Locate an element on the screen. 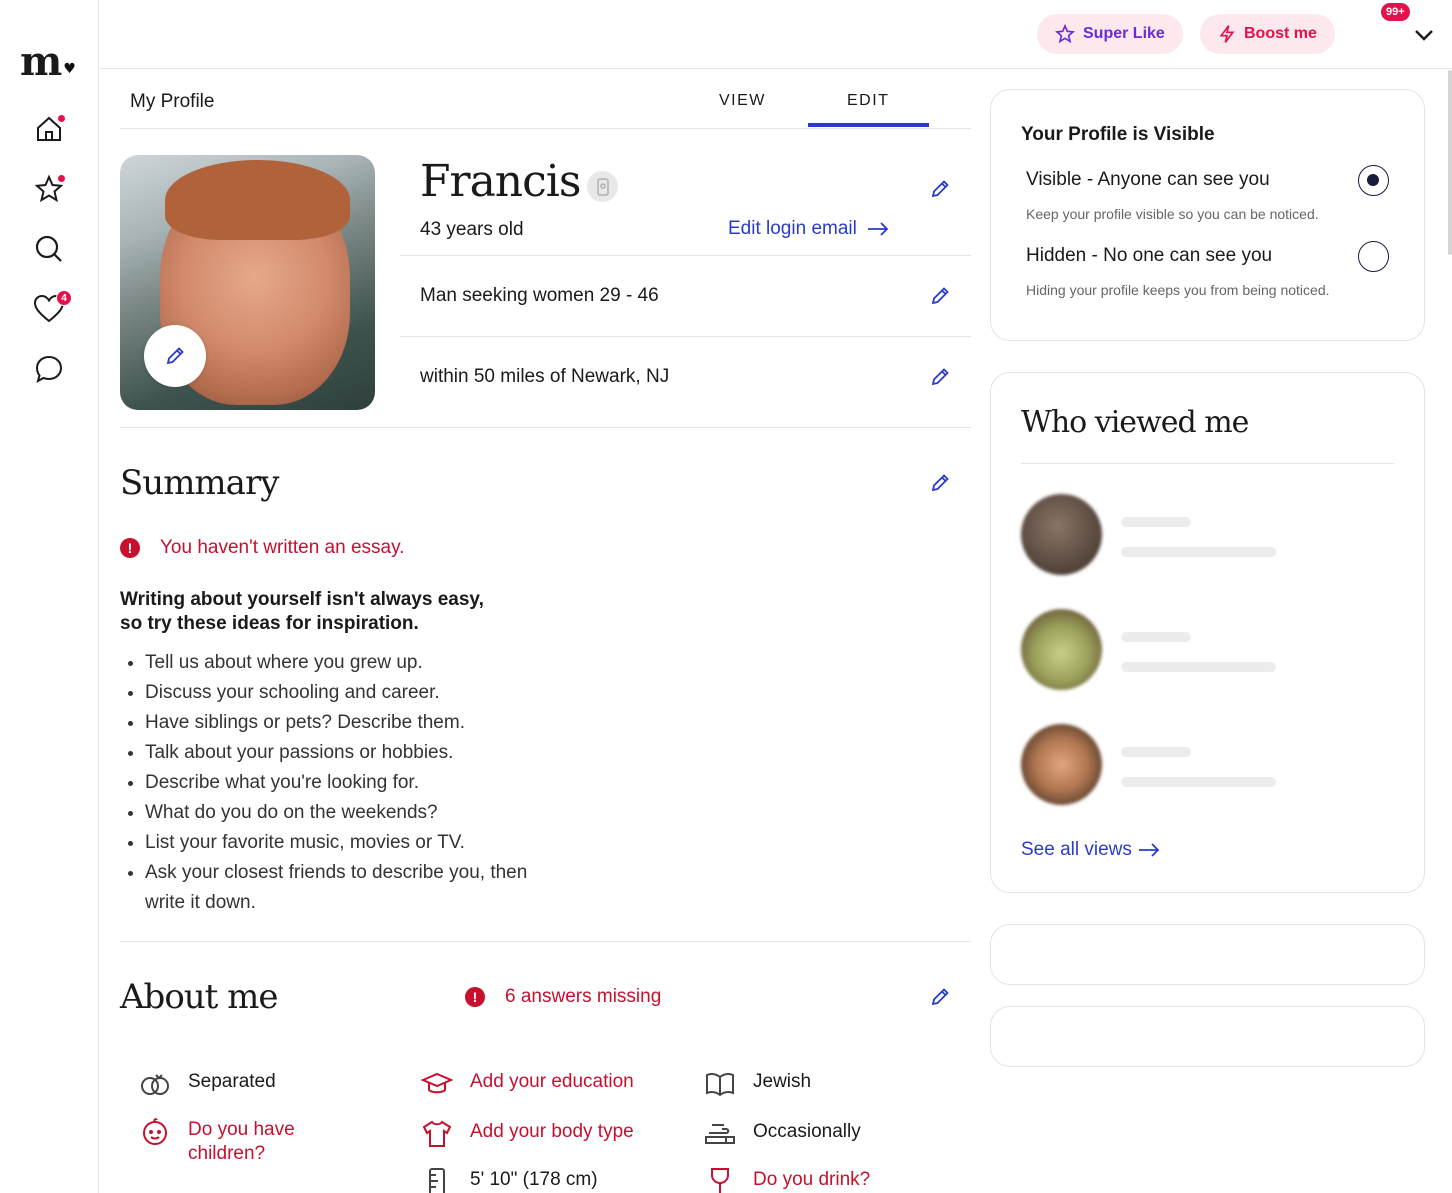 The width and height of the screenshot is (1452, 1193). app-logo: m ♥ is located at coordinates (48, 61).